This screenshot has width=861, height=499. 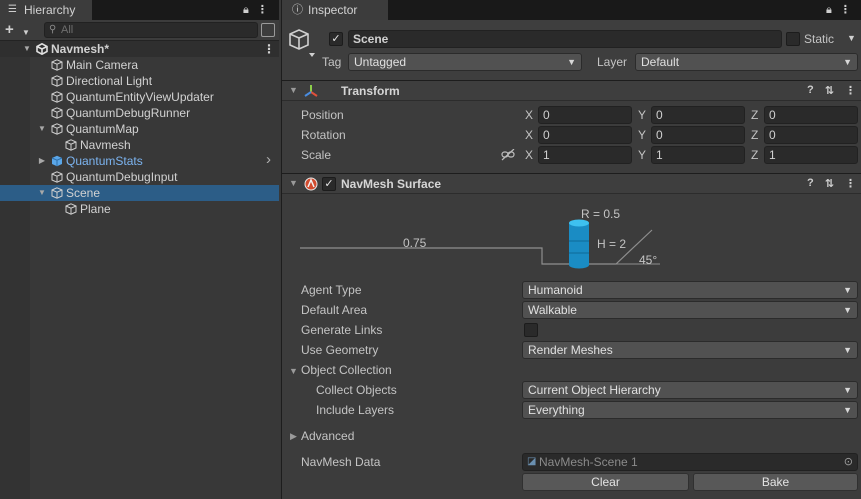 What do you see at coordinates (334, 310) in the screenshot?
I see `default-area-label: Default Area` at bounding box center [334, 310].